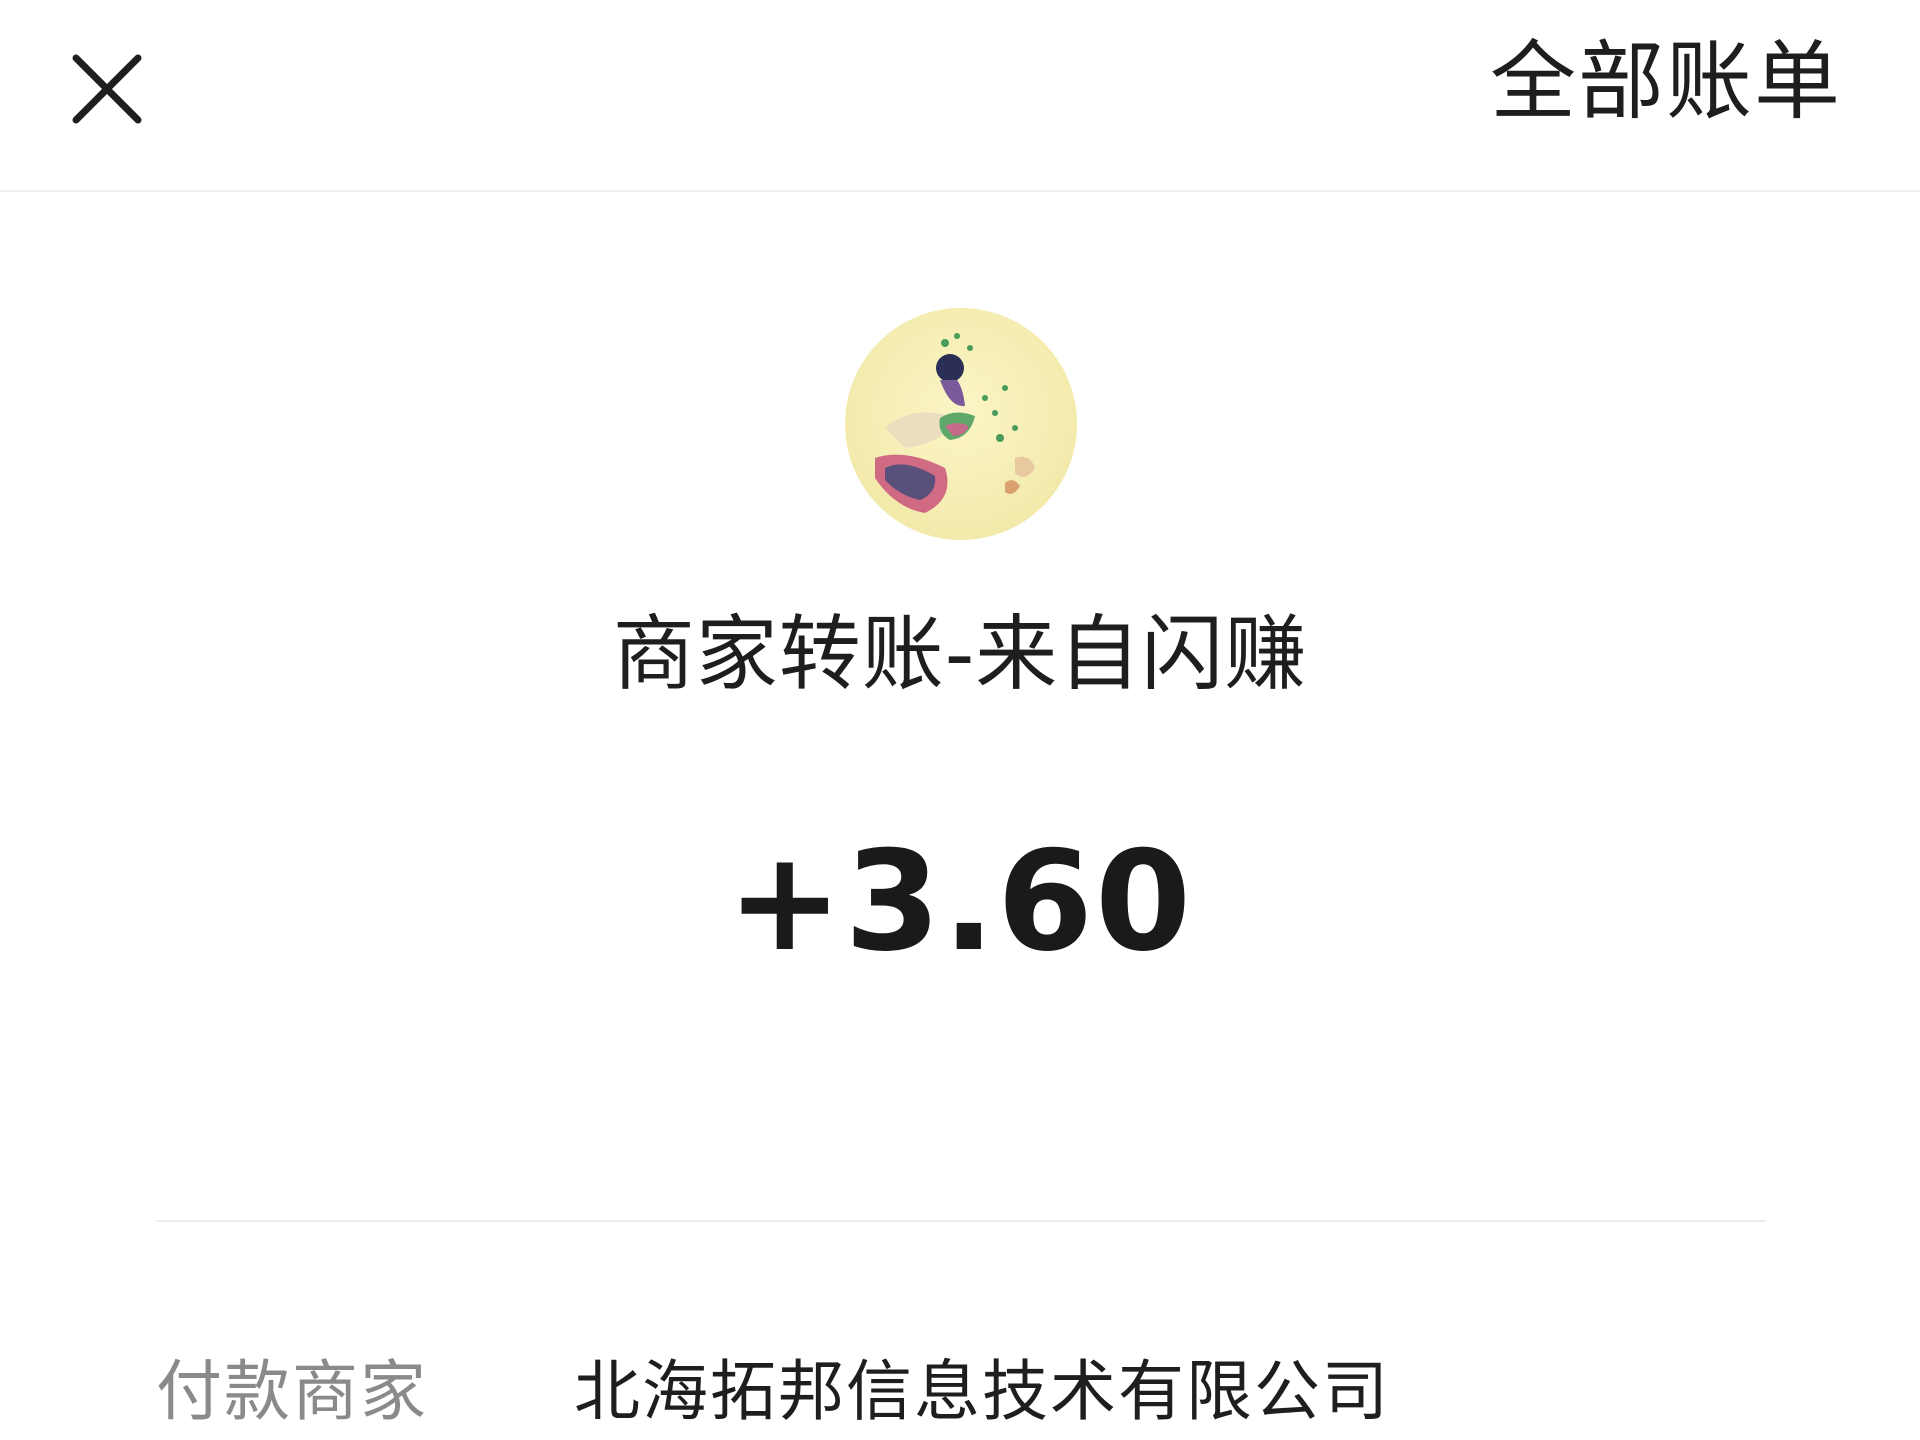 This screenshot has height=1440, width=1920. Describe the element at coordinates (1666, 82) in the screenshot. I see `all-bills-link: 全部账单` at that location.